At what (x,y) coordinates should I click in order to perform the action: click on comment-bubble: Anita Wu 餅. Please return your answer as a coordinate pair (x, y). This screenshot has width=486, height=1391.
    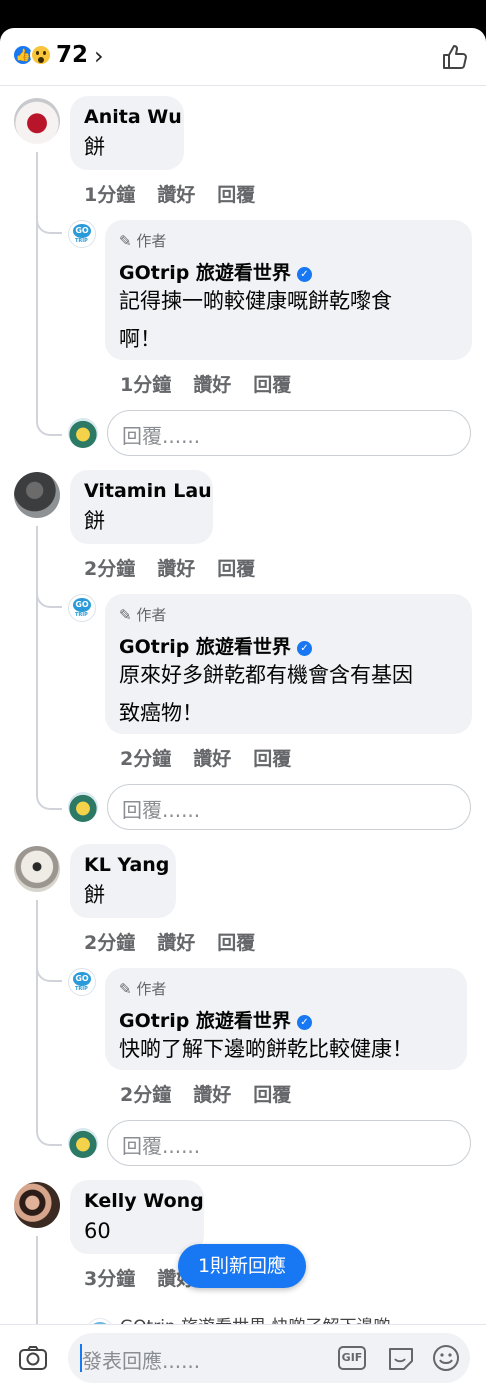
    Looking at the image, I should click on (127, 133).